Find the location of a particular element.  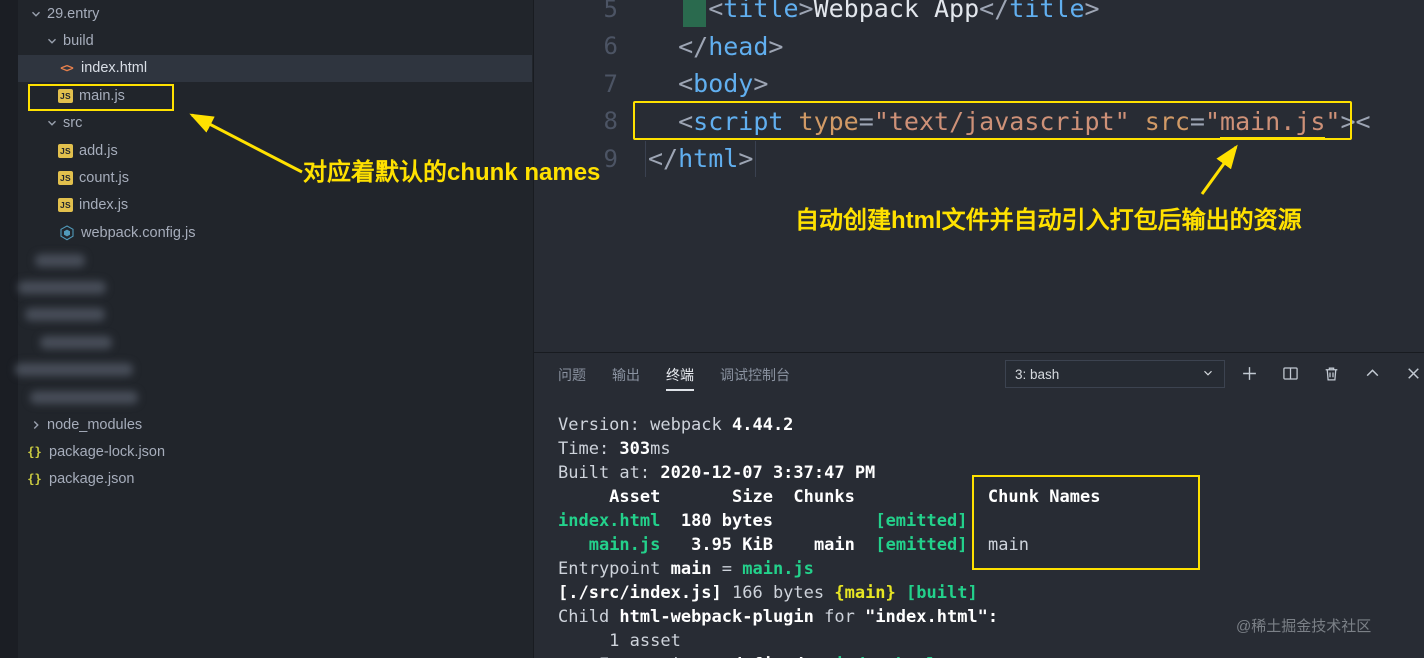

tree-item-label: package.json is located at coordinates (92, 479).